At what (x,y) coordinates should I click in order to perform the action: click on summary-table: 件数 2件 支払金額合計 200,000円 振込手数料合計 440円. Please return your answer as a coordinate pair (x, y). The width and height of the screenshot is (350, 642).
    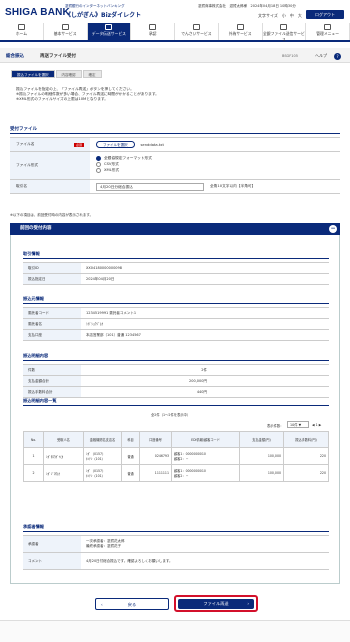
    Looking at the image, I should click on (176, 381).